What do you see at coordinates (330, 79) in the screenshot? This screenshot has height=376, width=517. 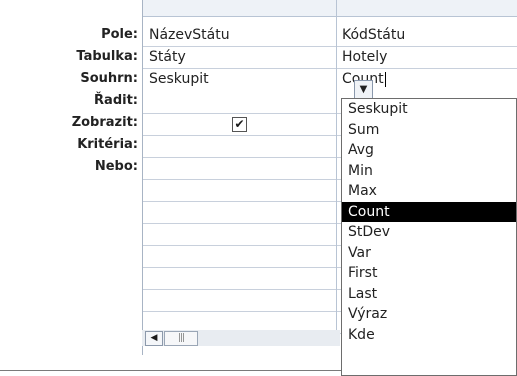 I see `grid-row-total: Seskupit Count` at bounding box center [330, 79].